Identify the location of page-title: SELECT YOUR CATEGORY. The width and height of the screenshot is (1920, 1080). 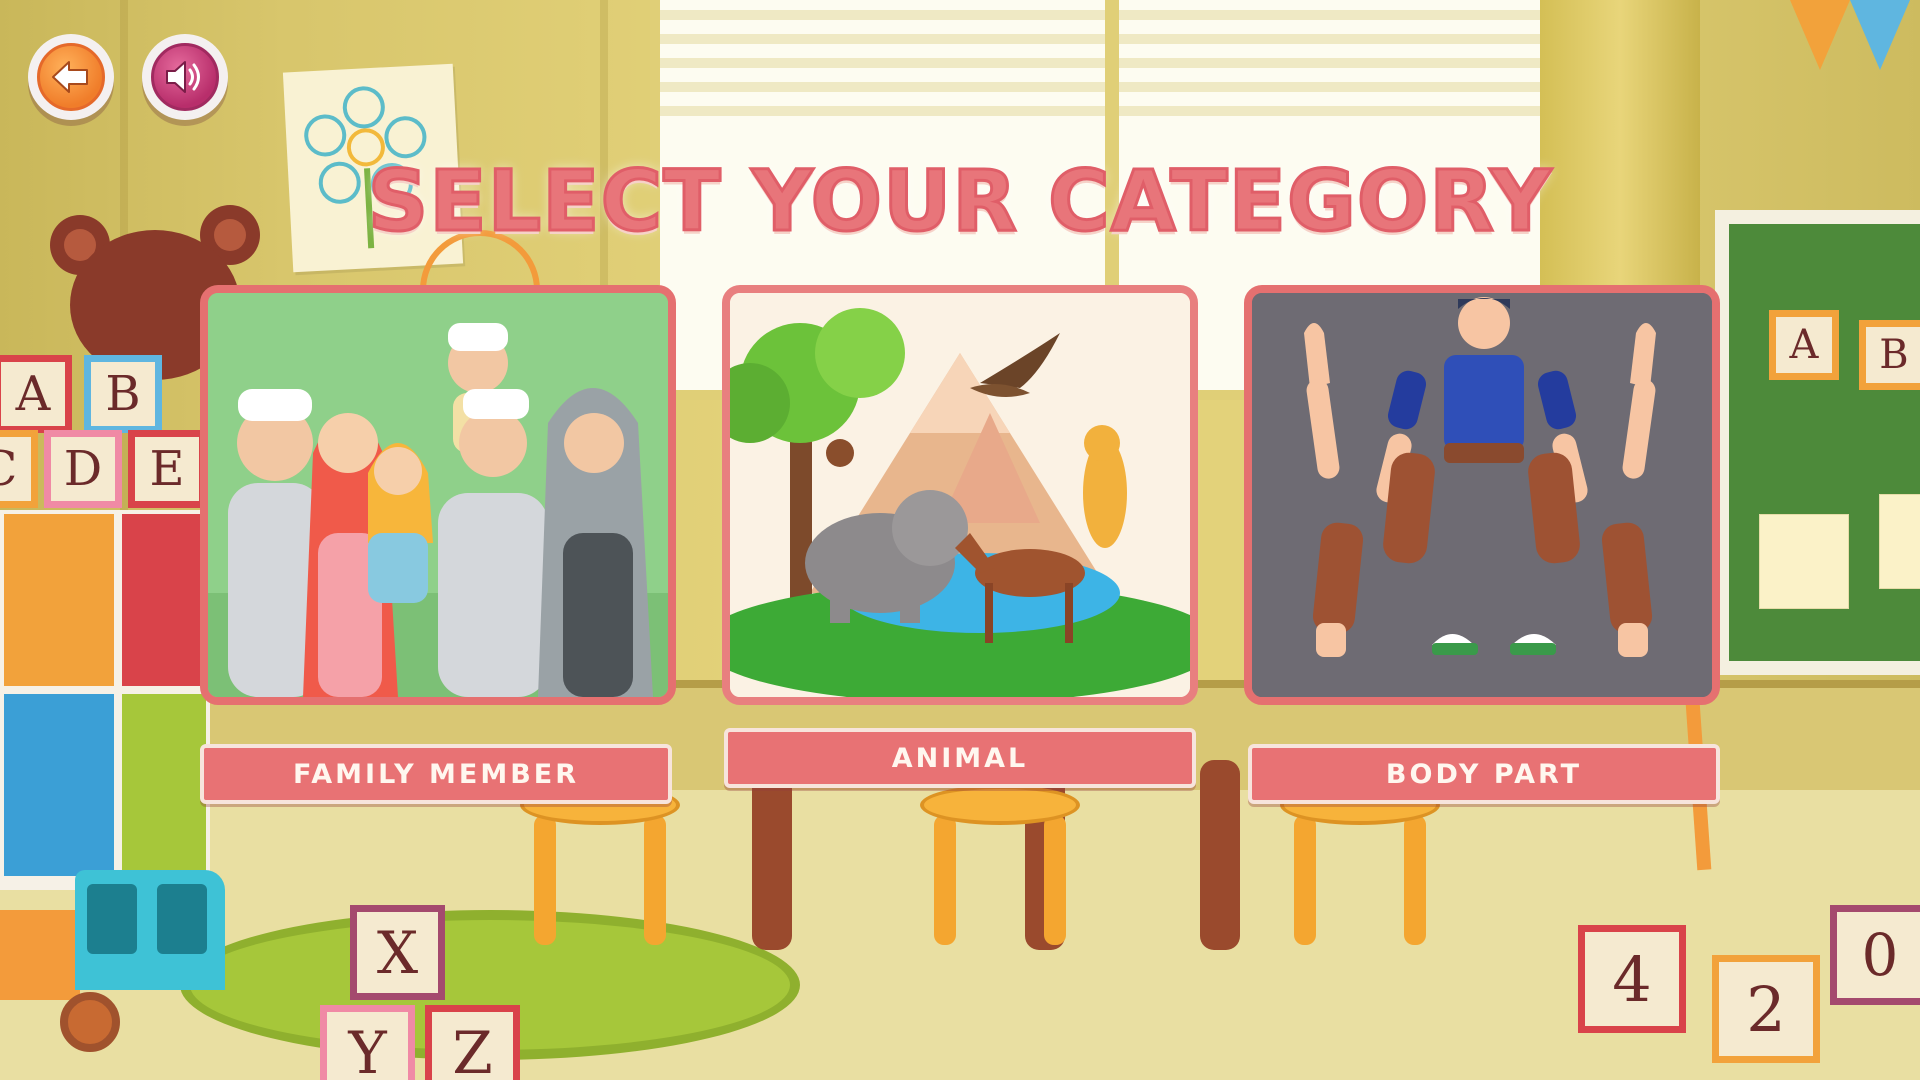
(959, 201).